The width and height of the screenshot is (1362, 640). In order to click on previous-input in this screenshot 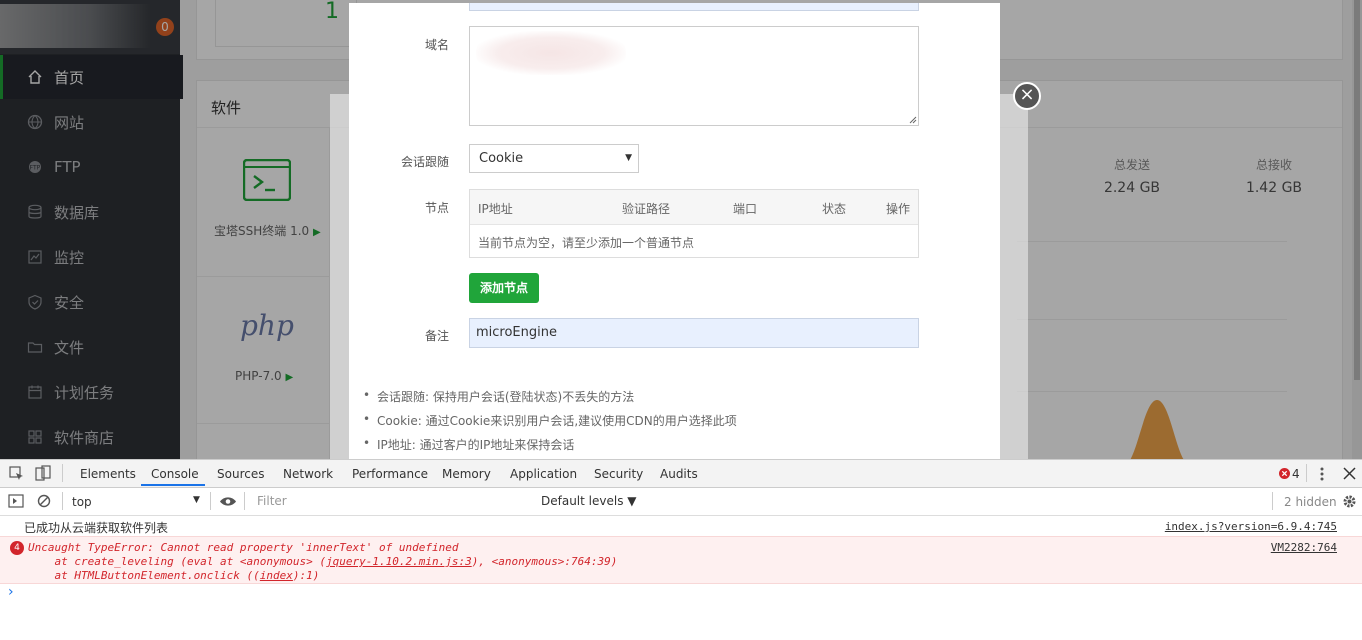, I will do `click(694, 7)`.